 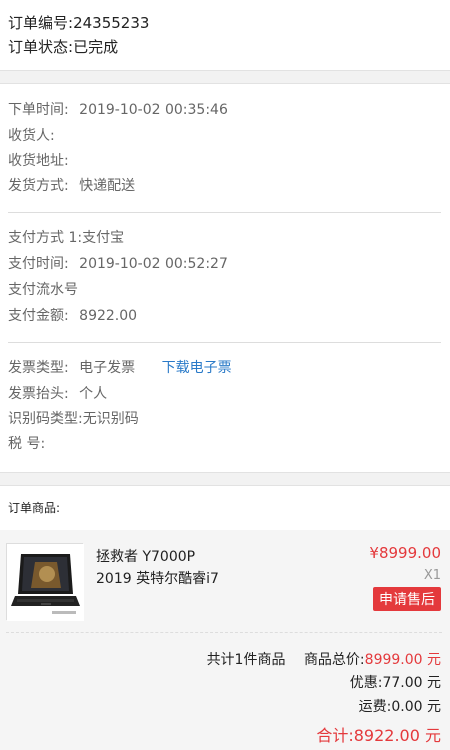 I want to click on order-number: 订单编号:24355233, so click(x=78, y=23).